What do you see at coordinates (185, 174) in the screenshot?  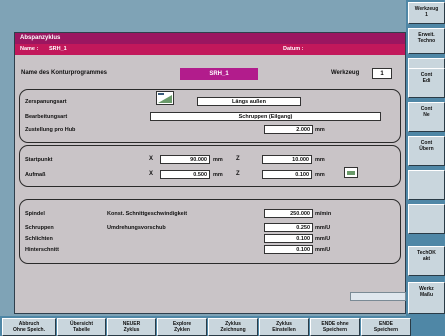 I see `aufmass-x-field: 0.500` at bounding box center [185, 174].